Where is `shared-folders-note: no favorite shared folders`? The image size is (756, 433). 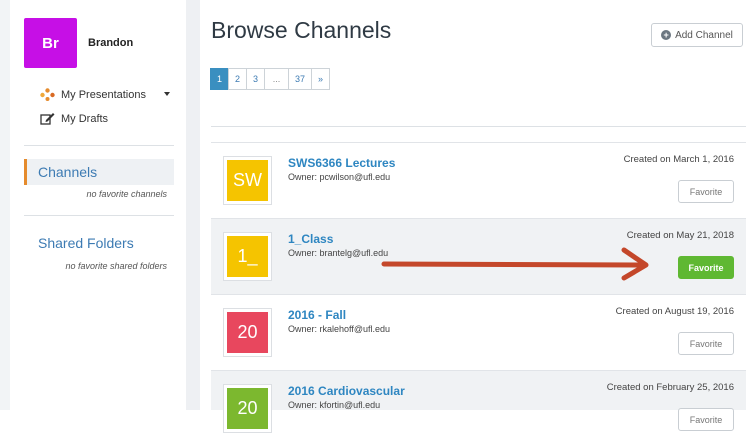
shared-folders-note: no favorite shared folders is located at coordinates (116, 266).